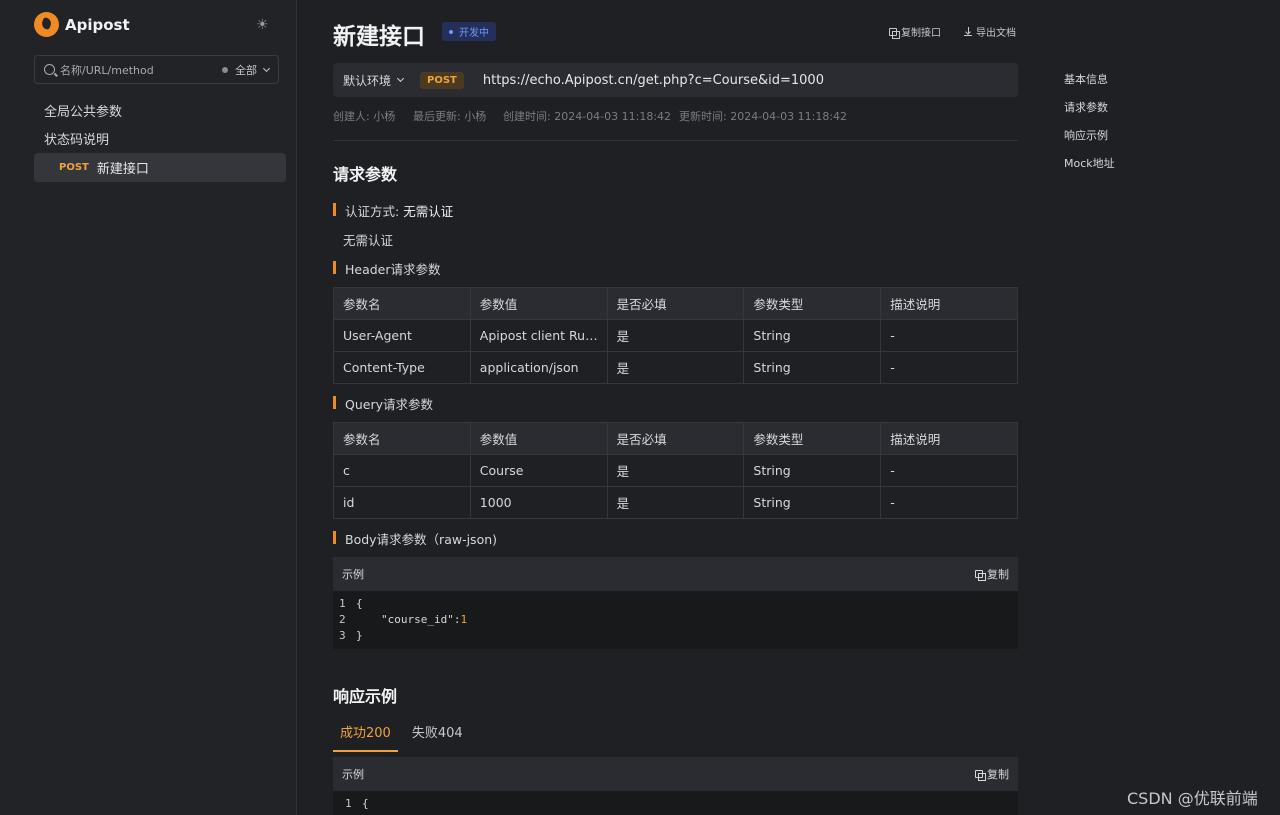 The image size is (1280, 815). I want to click on copy-api-label: 复制接口, so click(921, 33).